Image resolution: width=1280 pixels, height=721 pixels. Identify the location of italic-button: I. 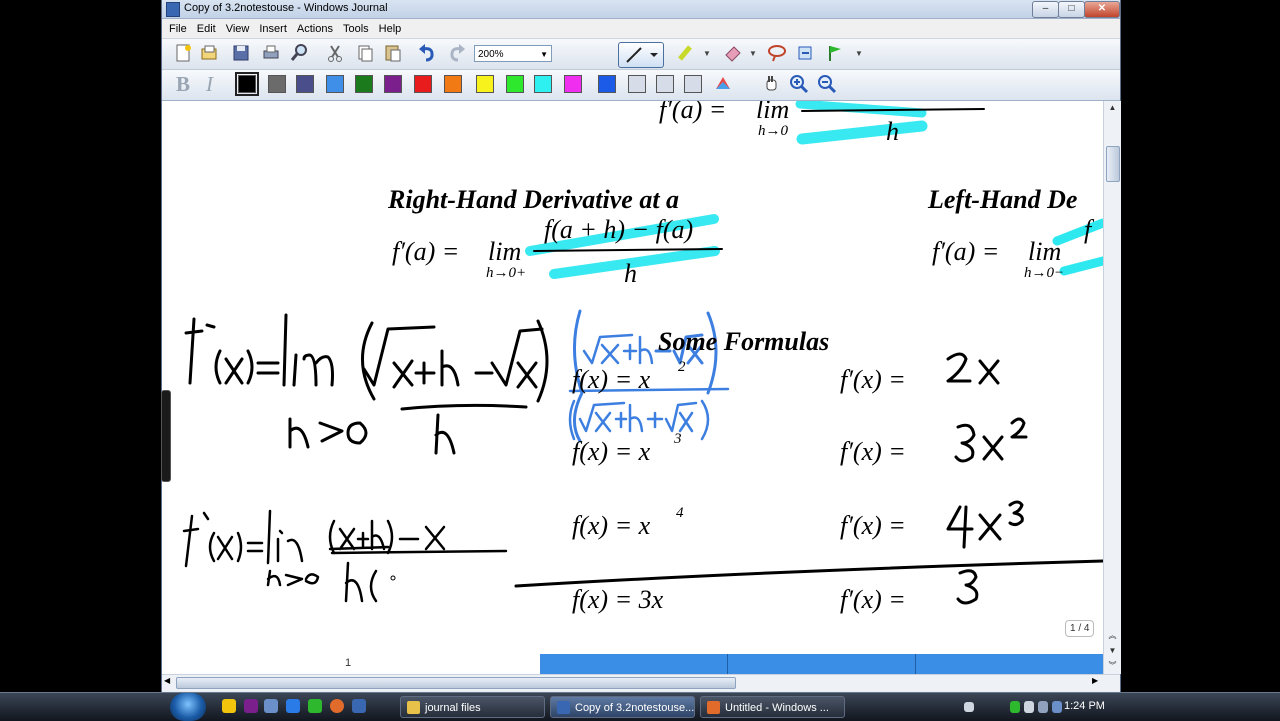
(209, 84).